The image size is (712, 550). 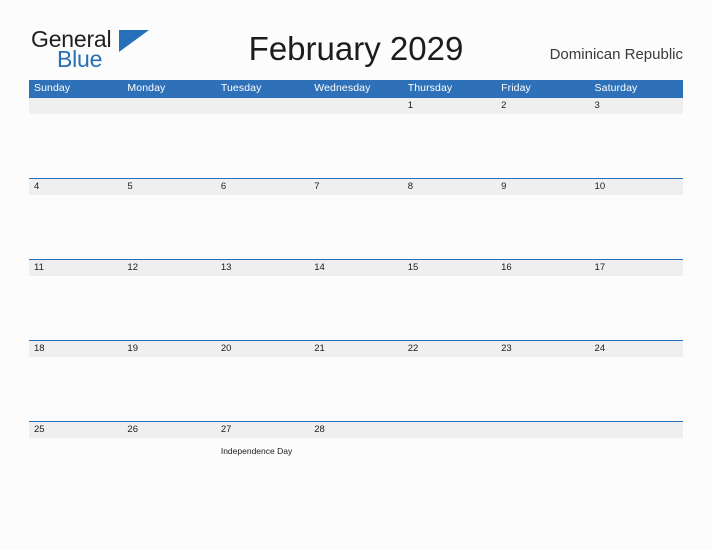 I want to click on day-number: 11, so click(x=75, y=268).